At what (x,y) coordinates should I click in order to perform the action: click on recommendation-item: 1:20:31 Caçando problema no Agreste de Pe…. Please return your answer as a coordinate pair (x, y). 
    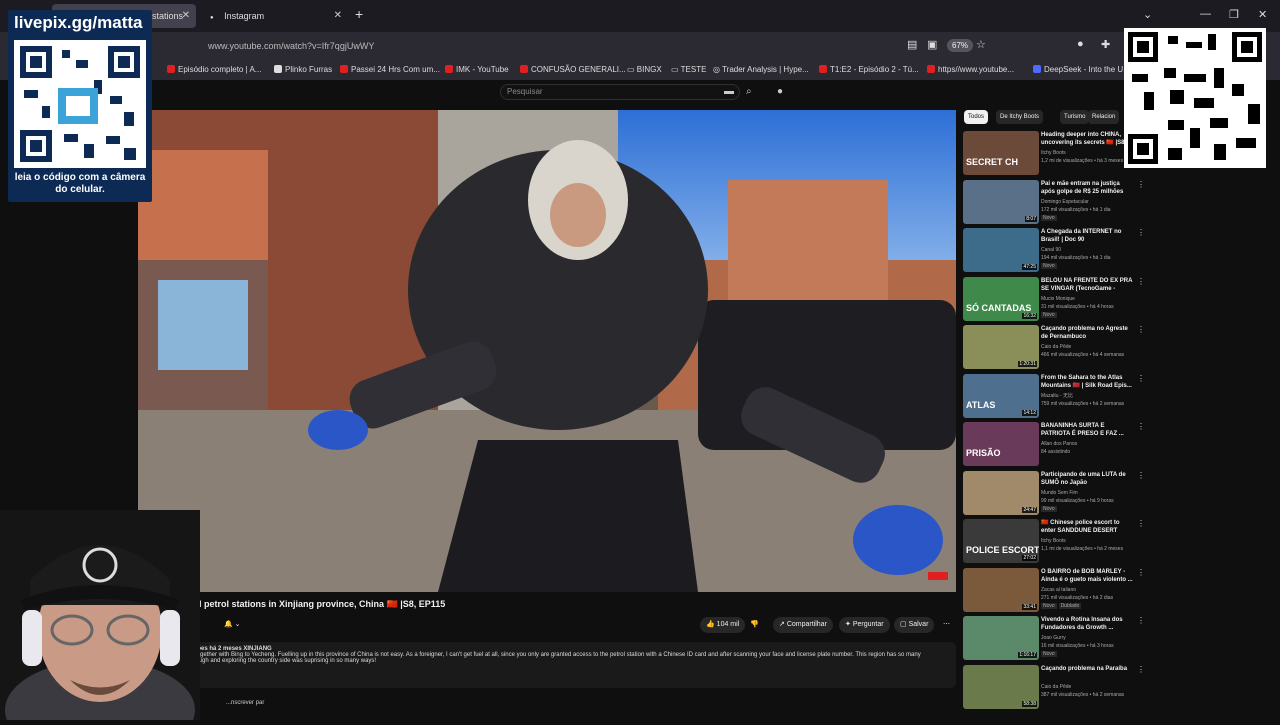
    Looking at the image, I should click on (1053, 348).